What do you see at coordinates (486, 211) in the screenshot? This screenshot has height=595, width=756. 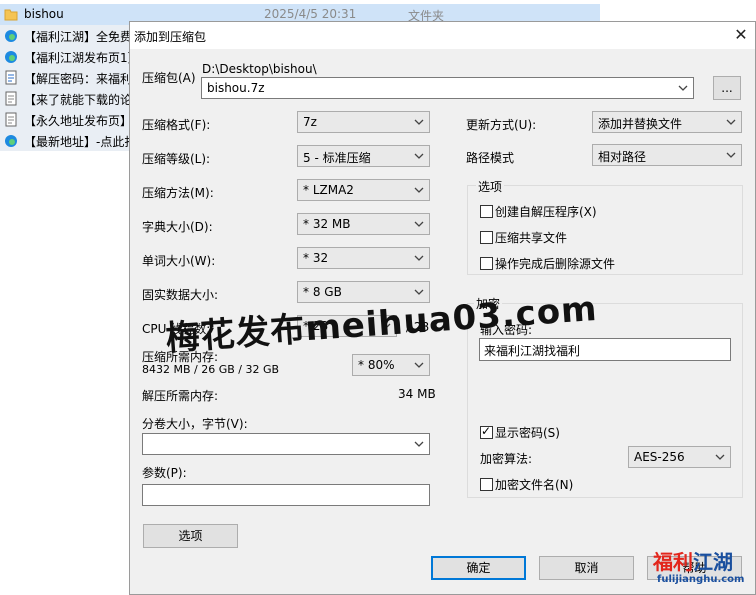 I see `sfx-checkbox` at bounding box center [486, 211].